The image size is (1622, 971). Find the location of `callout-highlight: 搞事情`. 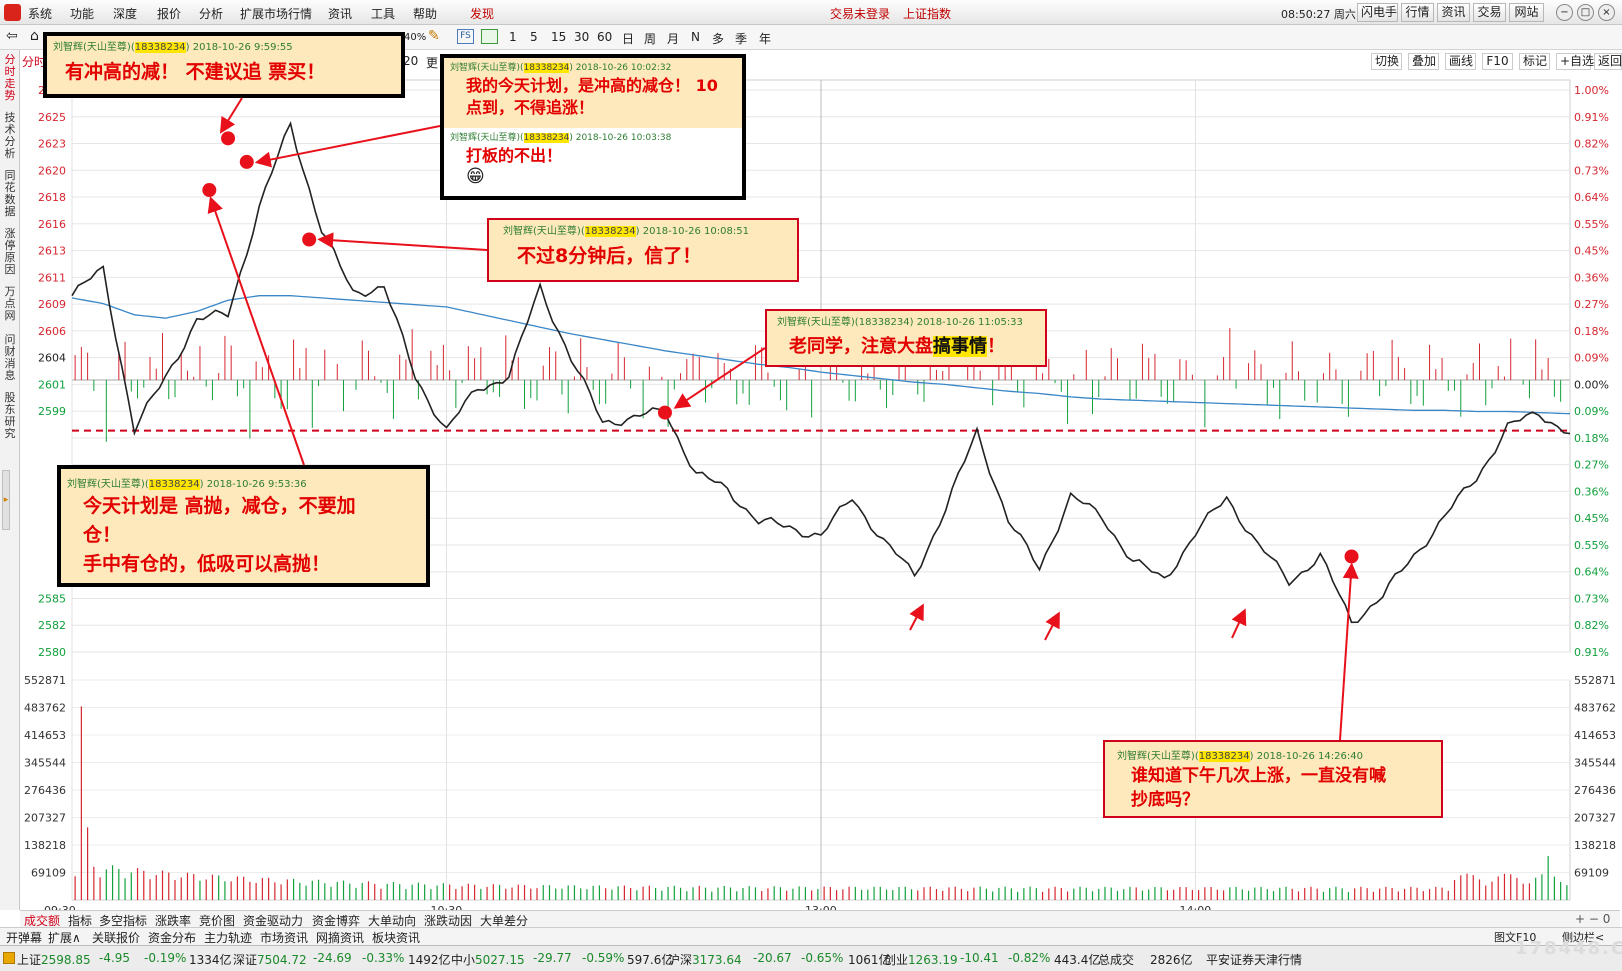

callout-highlight: 搞事情 is located at coordinates (960, 346).